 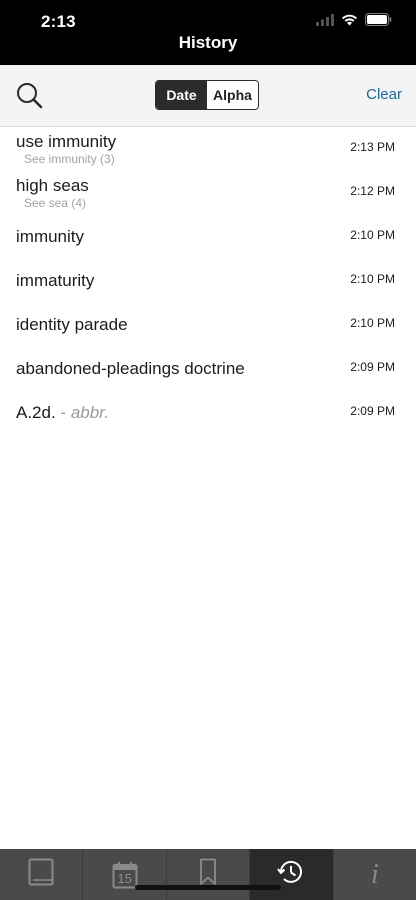 I want to click on wifi-icon, so click(x=349, y=22).